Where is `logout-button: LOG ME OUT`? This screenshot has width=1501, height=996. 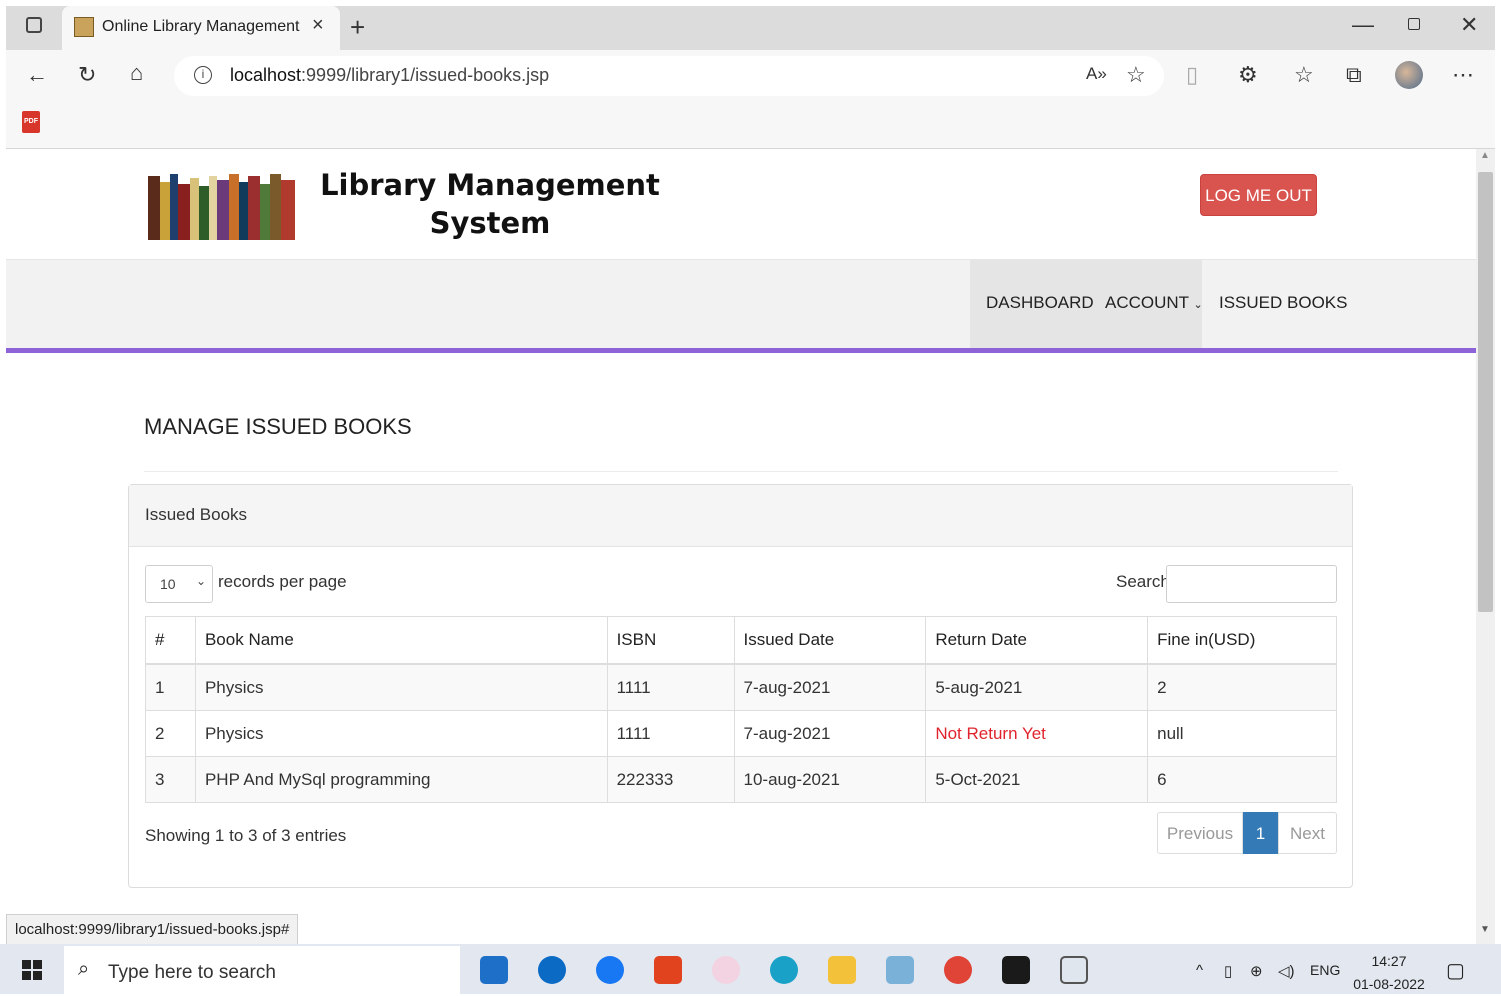
logout-button: LOG ME OUT is located at coordinates (1258, 195).